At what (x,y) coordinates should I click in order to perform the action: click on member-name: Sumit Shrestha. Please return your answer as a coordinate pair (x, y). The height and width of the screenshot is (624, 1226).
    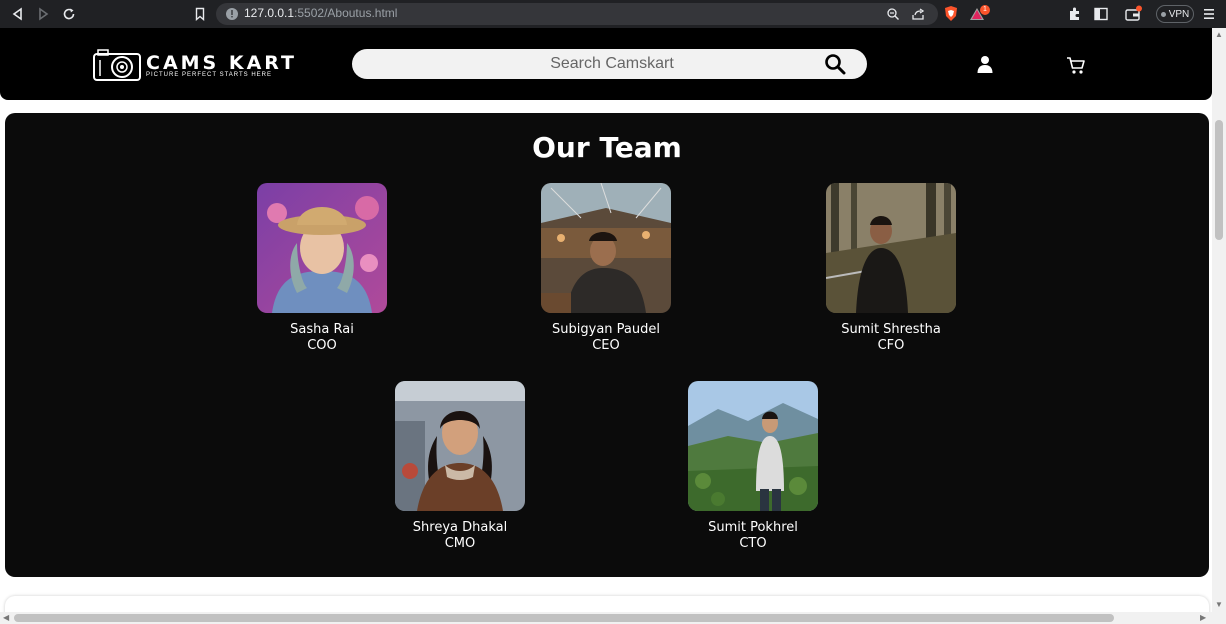
    Looking at the image, I should click on (891, 329).